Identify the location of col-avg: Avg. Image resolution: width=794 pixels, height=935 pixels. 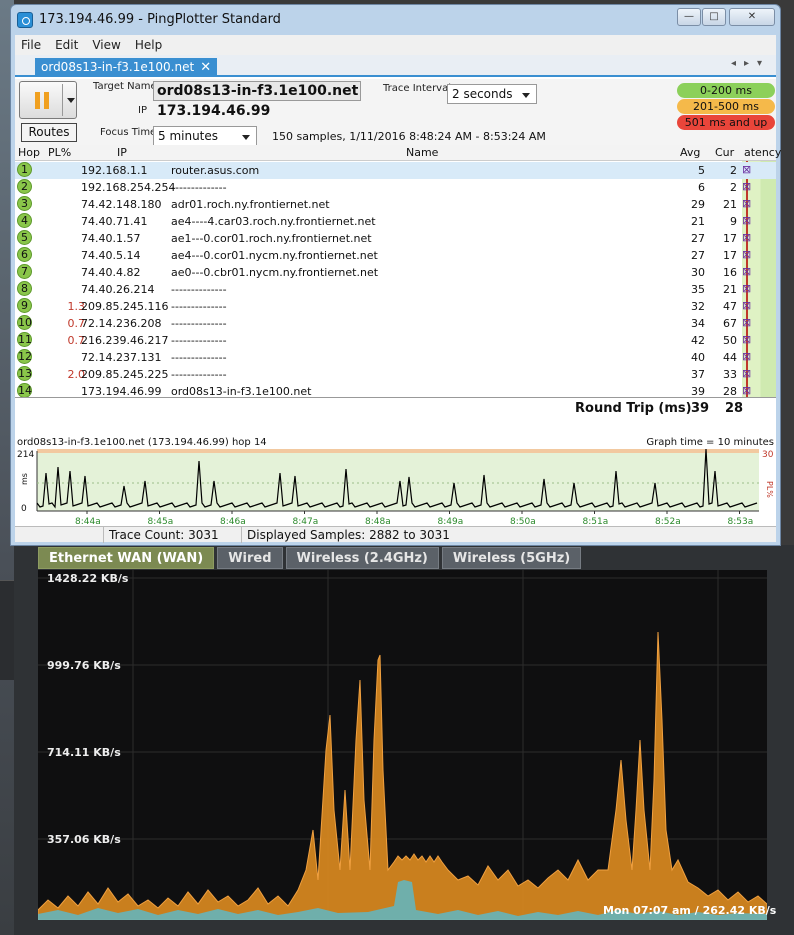
(690, 152).